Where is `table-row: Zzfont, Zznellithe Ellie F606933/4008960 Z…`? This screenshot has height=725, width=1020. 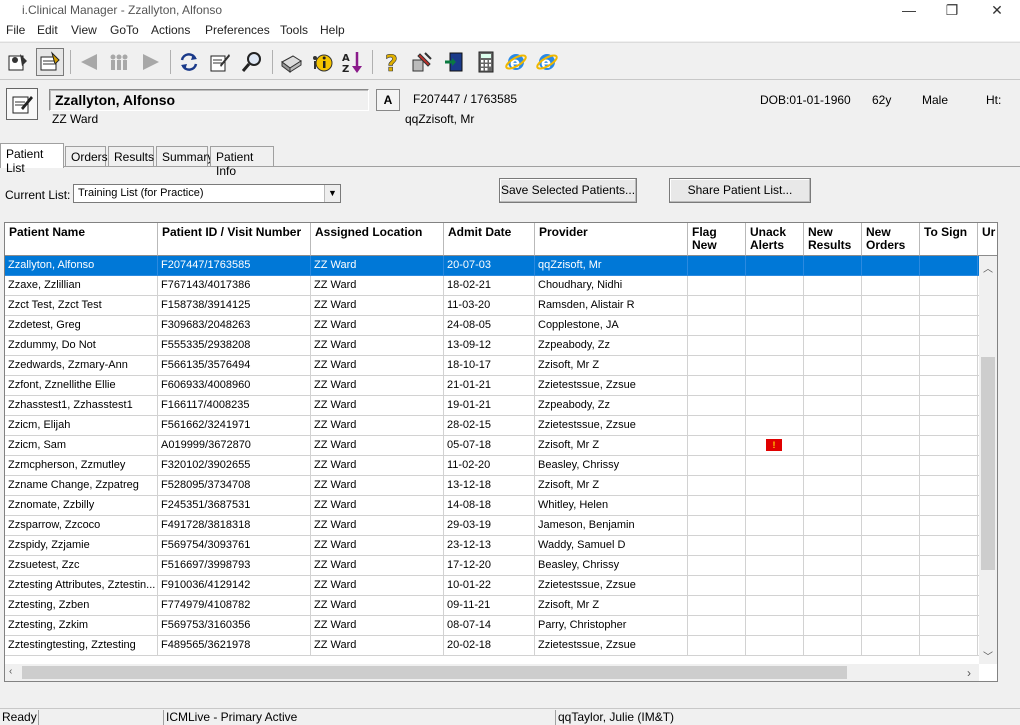 table-row: Zzfont, Zznellithe Ellie F606933/4008960 Z… is located at coordinates (492, 386).